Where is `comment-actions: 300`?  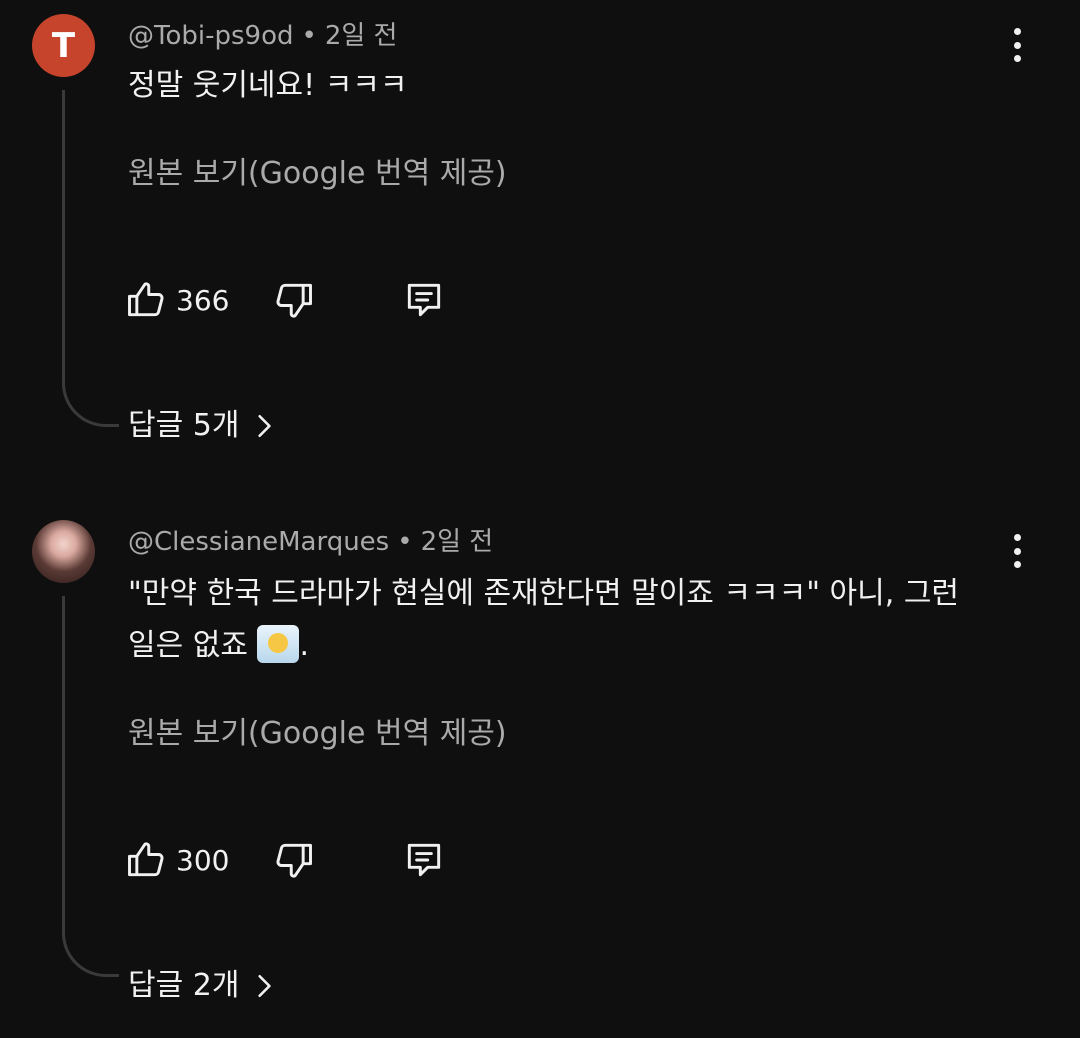
comment-actions: 300 is located at coordinates (294, 860).